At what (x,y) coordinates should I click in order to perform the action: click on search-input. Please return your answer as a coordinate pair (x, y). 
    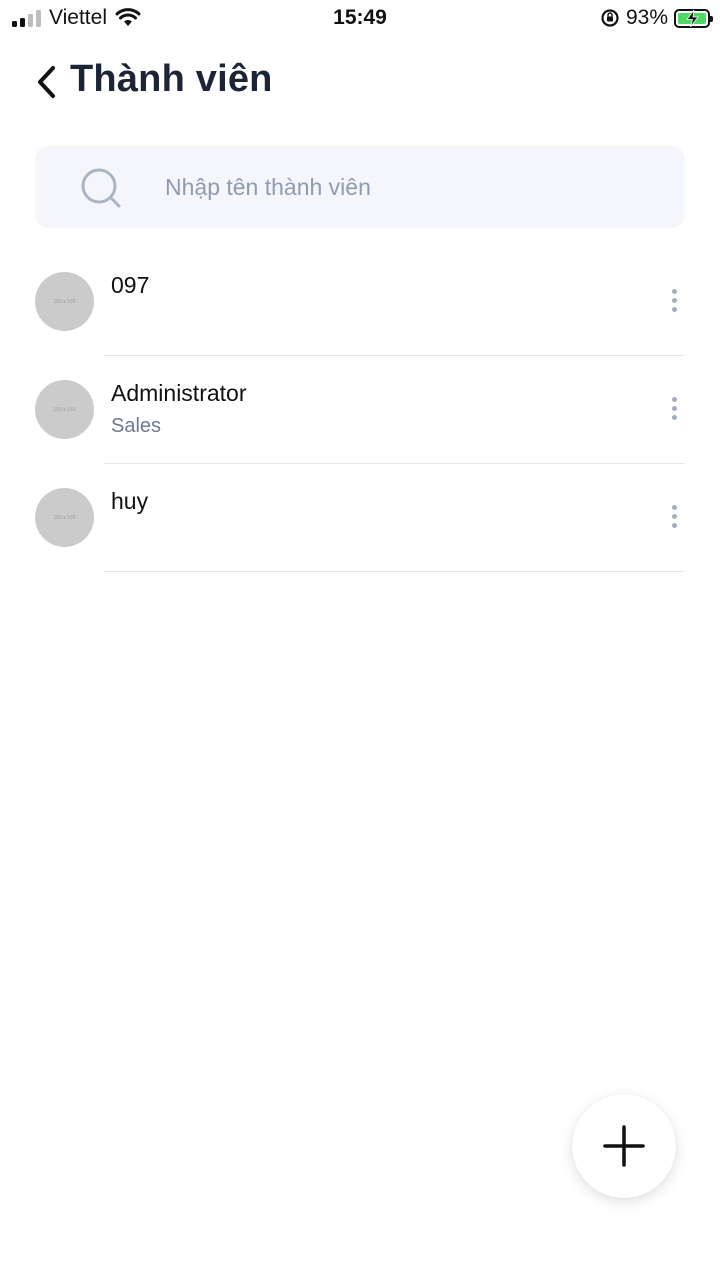
    Looking at the image, I should click on (415, 187).